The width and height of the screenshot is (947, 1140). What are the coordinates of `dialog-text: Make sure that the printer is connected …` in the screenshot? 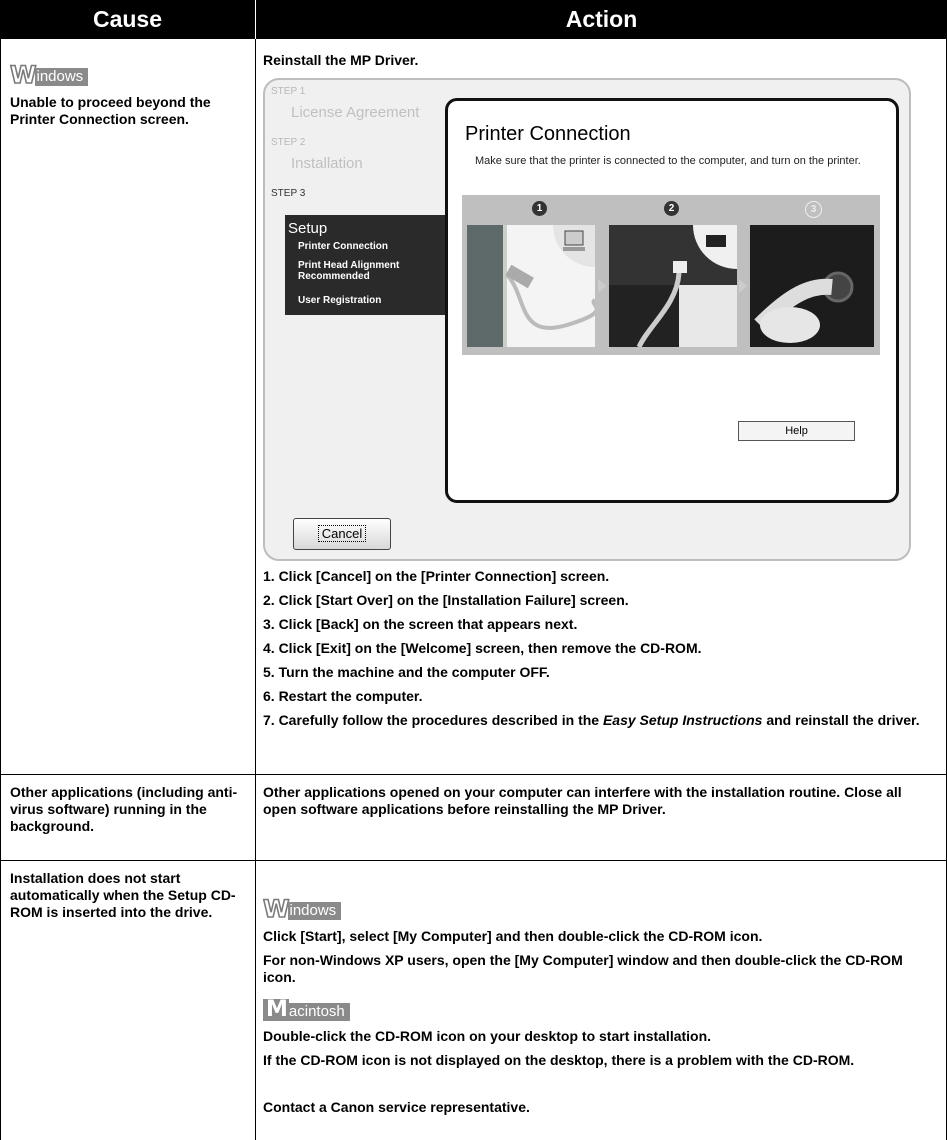 It's located at (668, 161).